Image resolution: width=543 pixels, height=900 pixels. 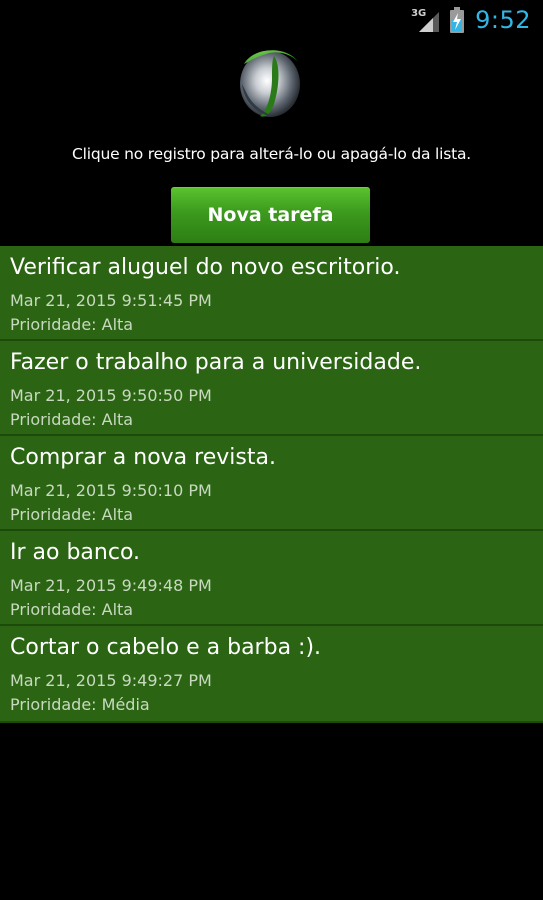 I want to click on status-icons: 3G 9:52, so click(x=471, y=20).